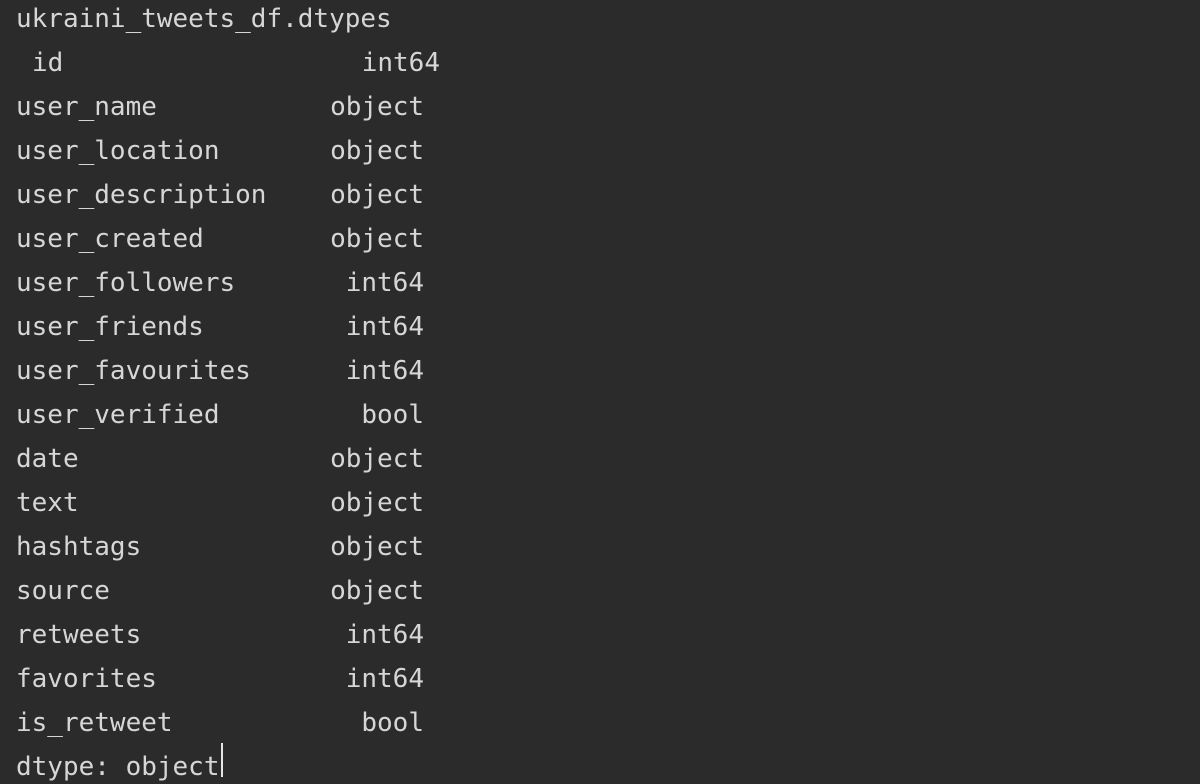 The width and height of the screenshot is (1200, 784). Describe the element at coordinates (204, 19) in the screenshot. I see `command-text: ukraini_tweets_df.dtypes` at that location.